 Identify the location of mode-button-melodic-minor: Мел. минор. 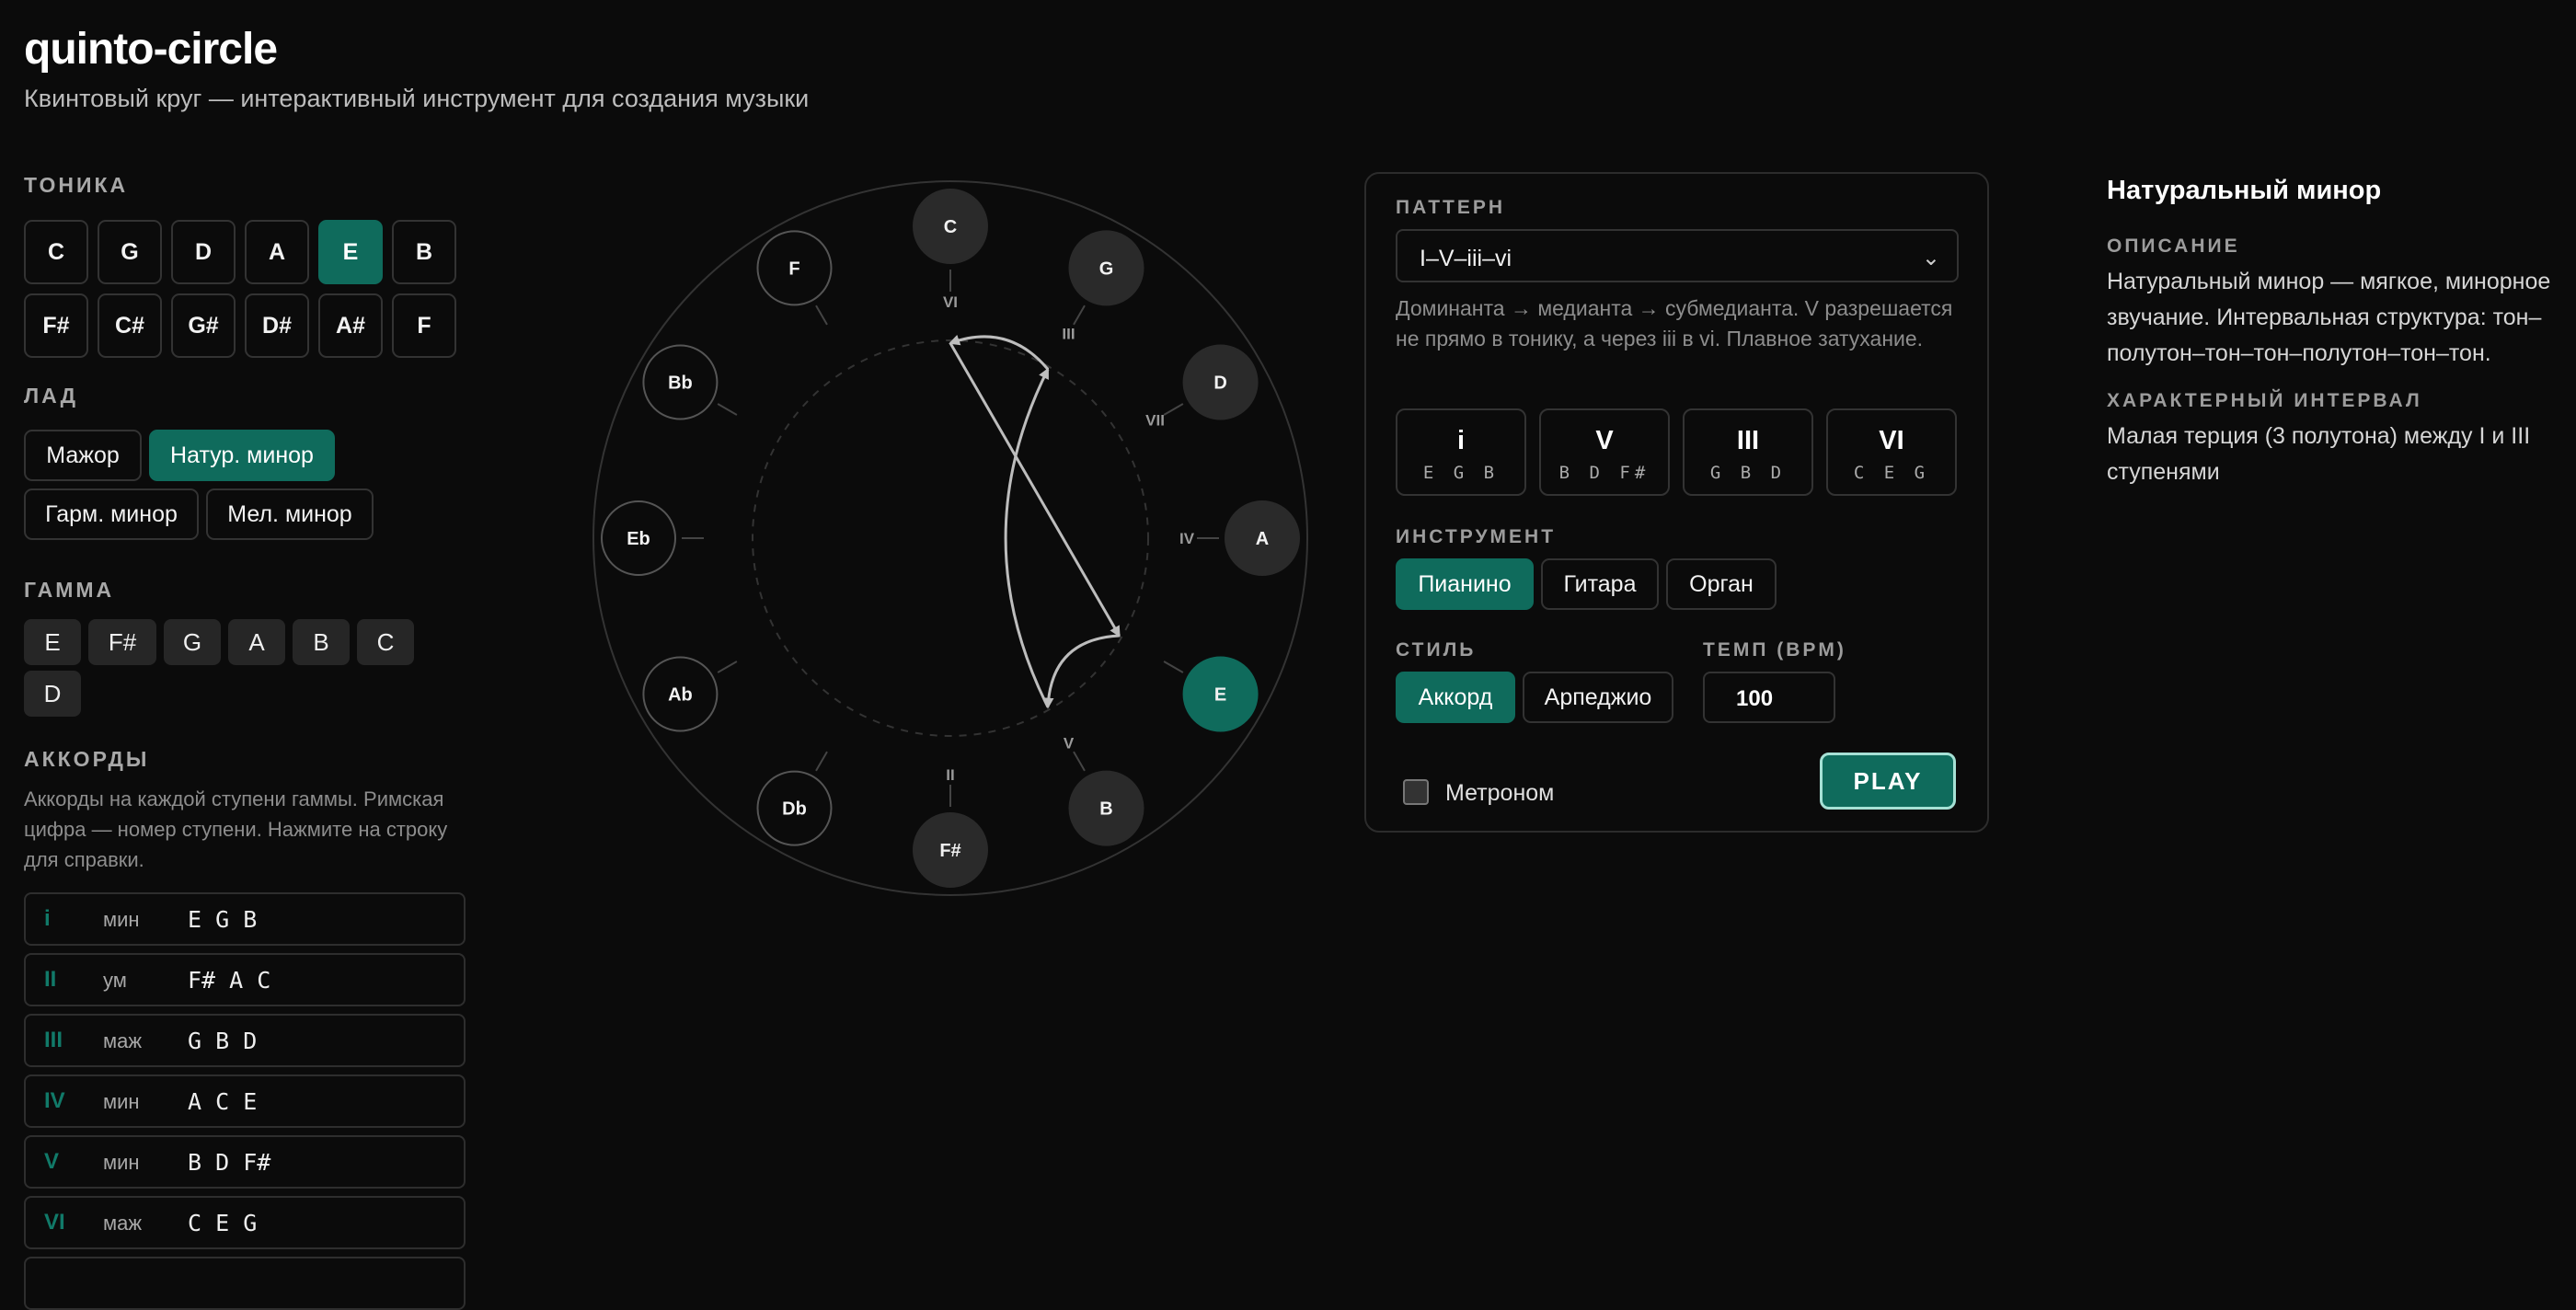
(290, 514).